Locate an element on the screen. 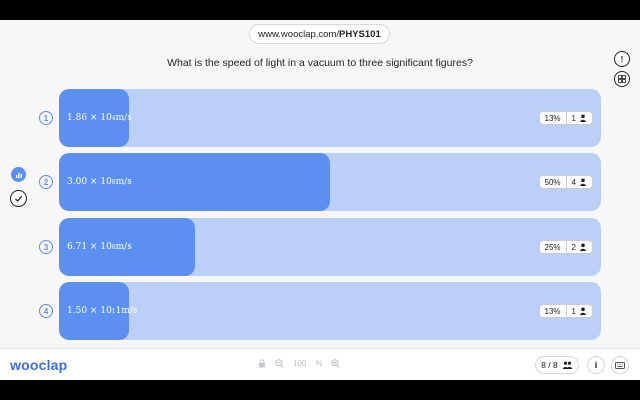 This screenshot has height=400, width=640. grid-button is located at coordinates (622, 79).